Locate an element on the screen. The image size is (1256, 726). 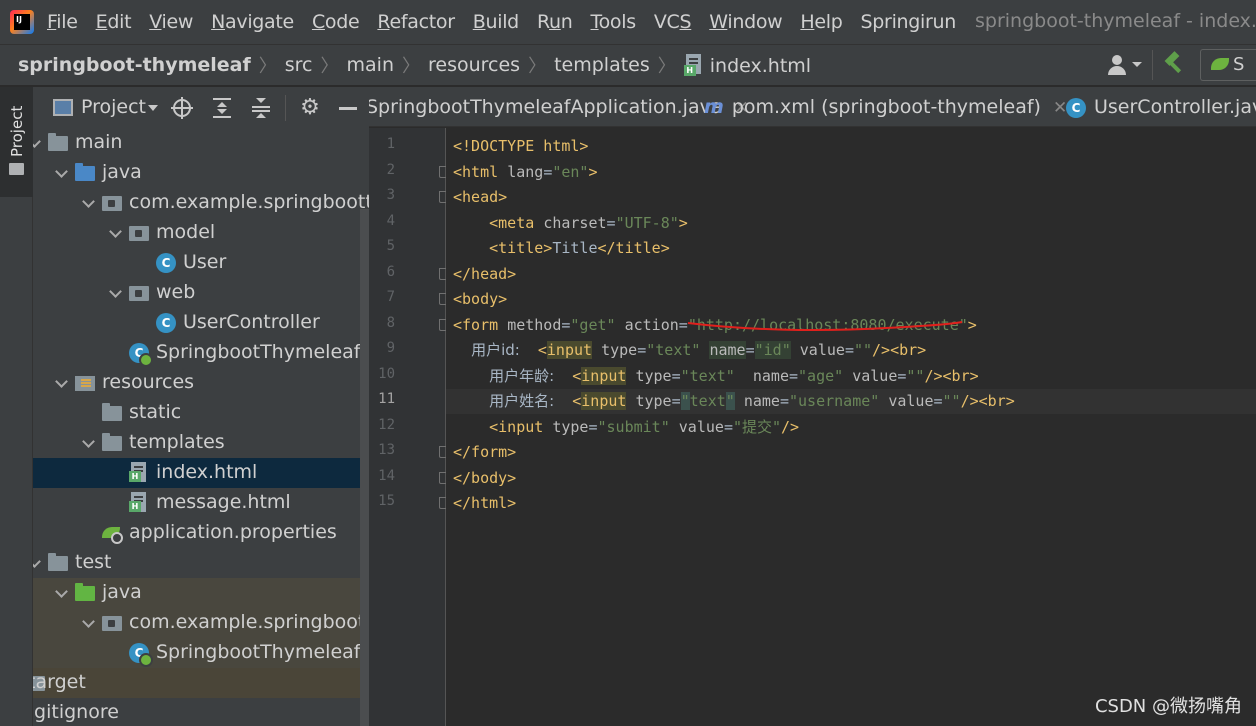
tree-item: static is located at coordinates (201, 413).